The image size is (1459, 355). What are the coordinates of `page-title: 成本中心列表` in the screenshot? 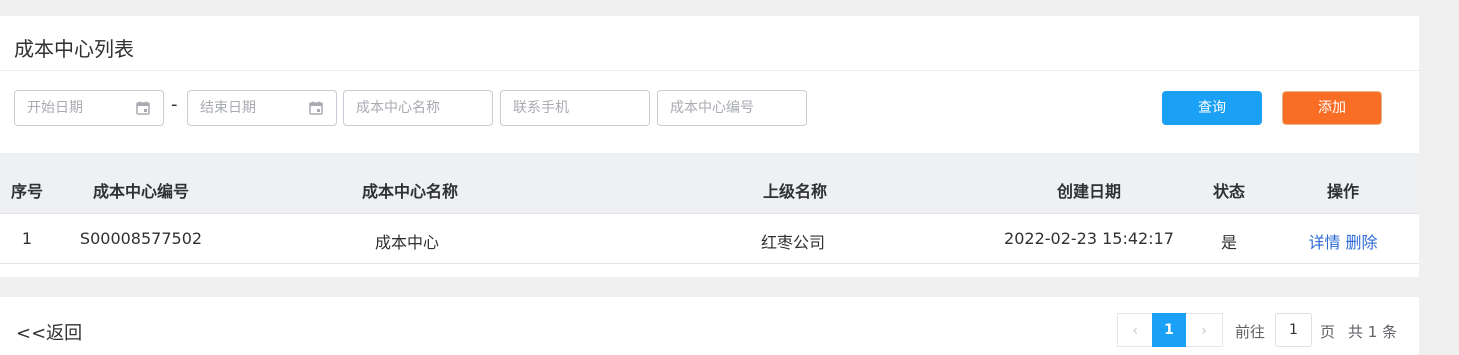 It's located at (74, 49).